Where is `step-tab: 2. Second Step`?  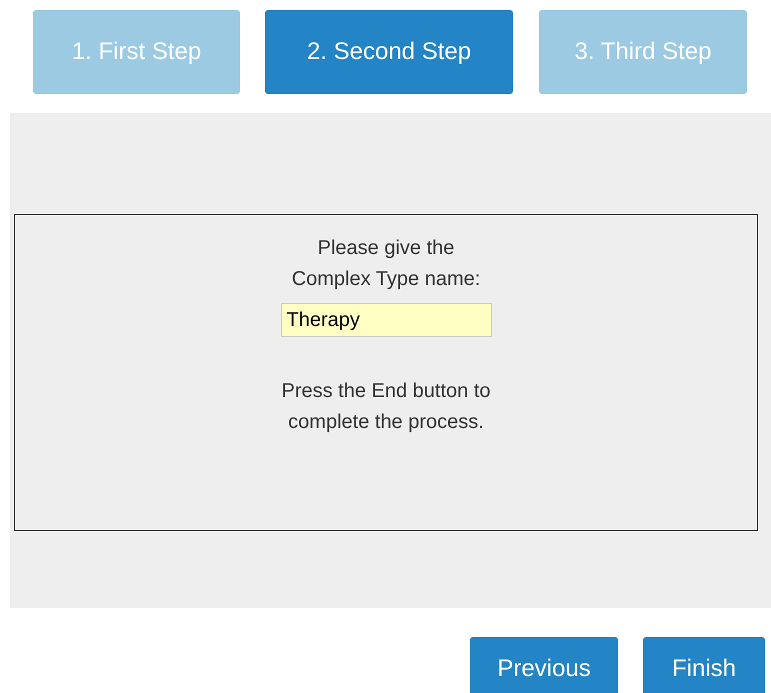
step-tab: 2. Second Step is located at coordinates (389, 52).